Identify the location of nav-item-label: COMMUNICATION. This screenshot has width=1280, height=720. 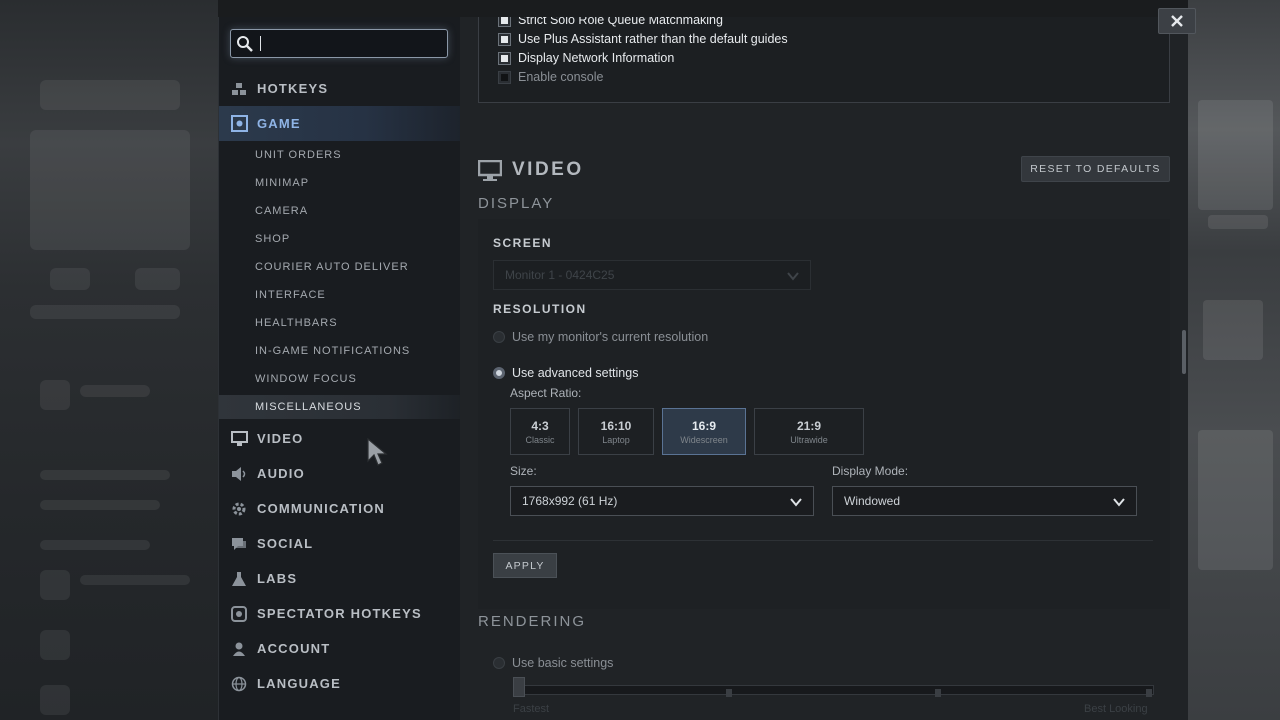
(321, 508).